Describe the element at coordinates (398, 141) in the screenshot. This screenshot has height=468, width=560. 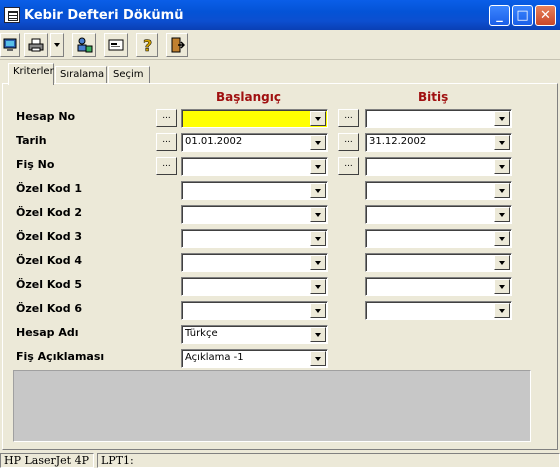
I see `combo-value: 31.12.2002` at that location.